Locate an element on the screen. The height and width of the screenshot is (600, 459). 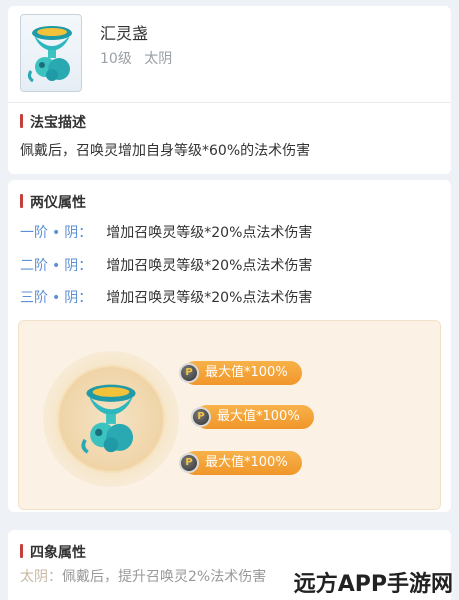
section-title-sixiang: 四象属性 is located at coordinates (53, 552).